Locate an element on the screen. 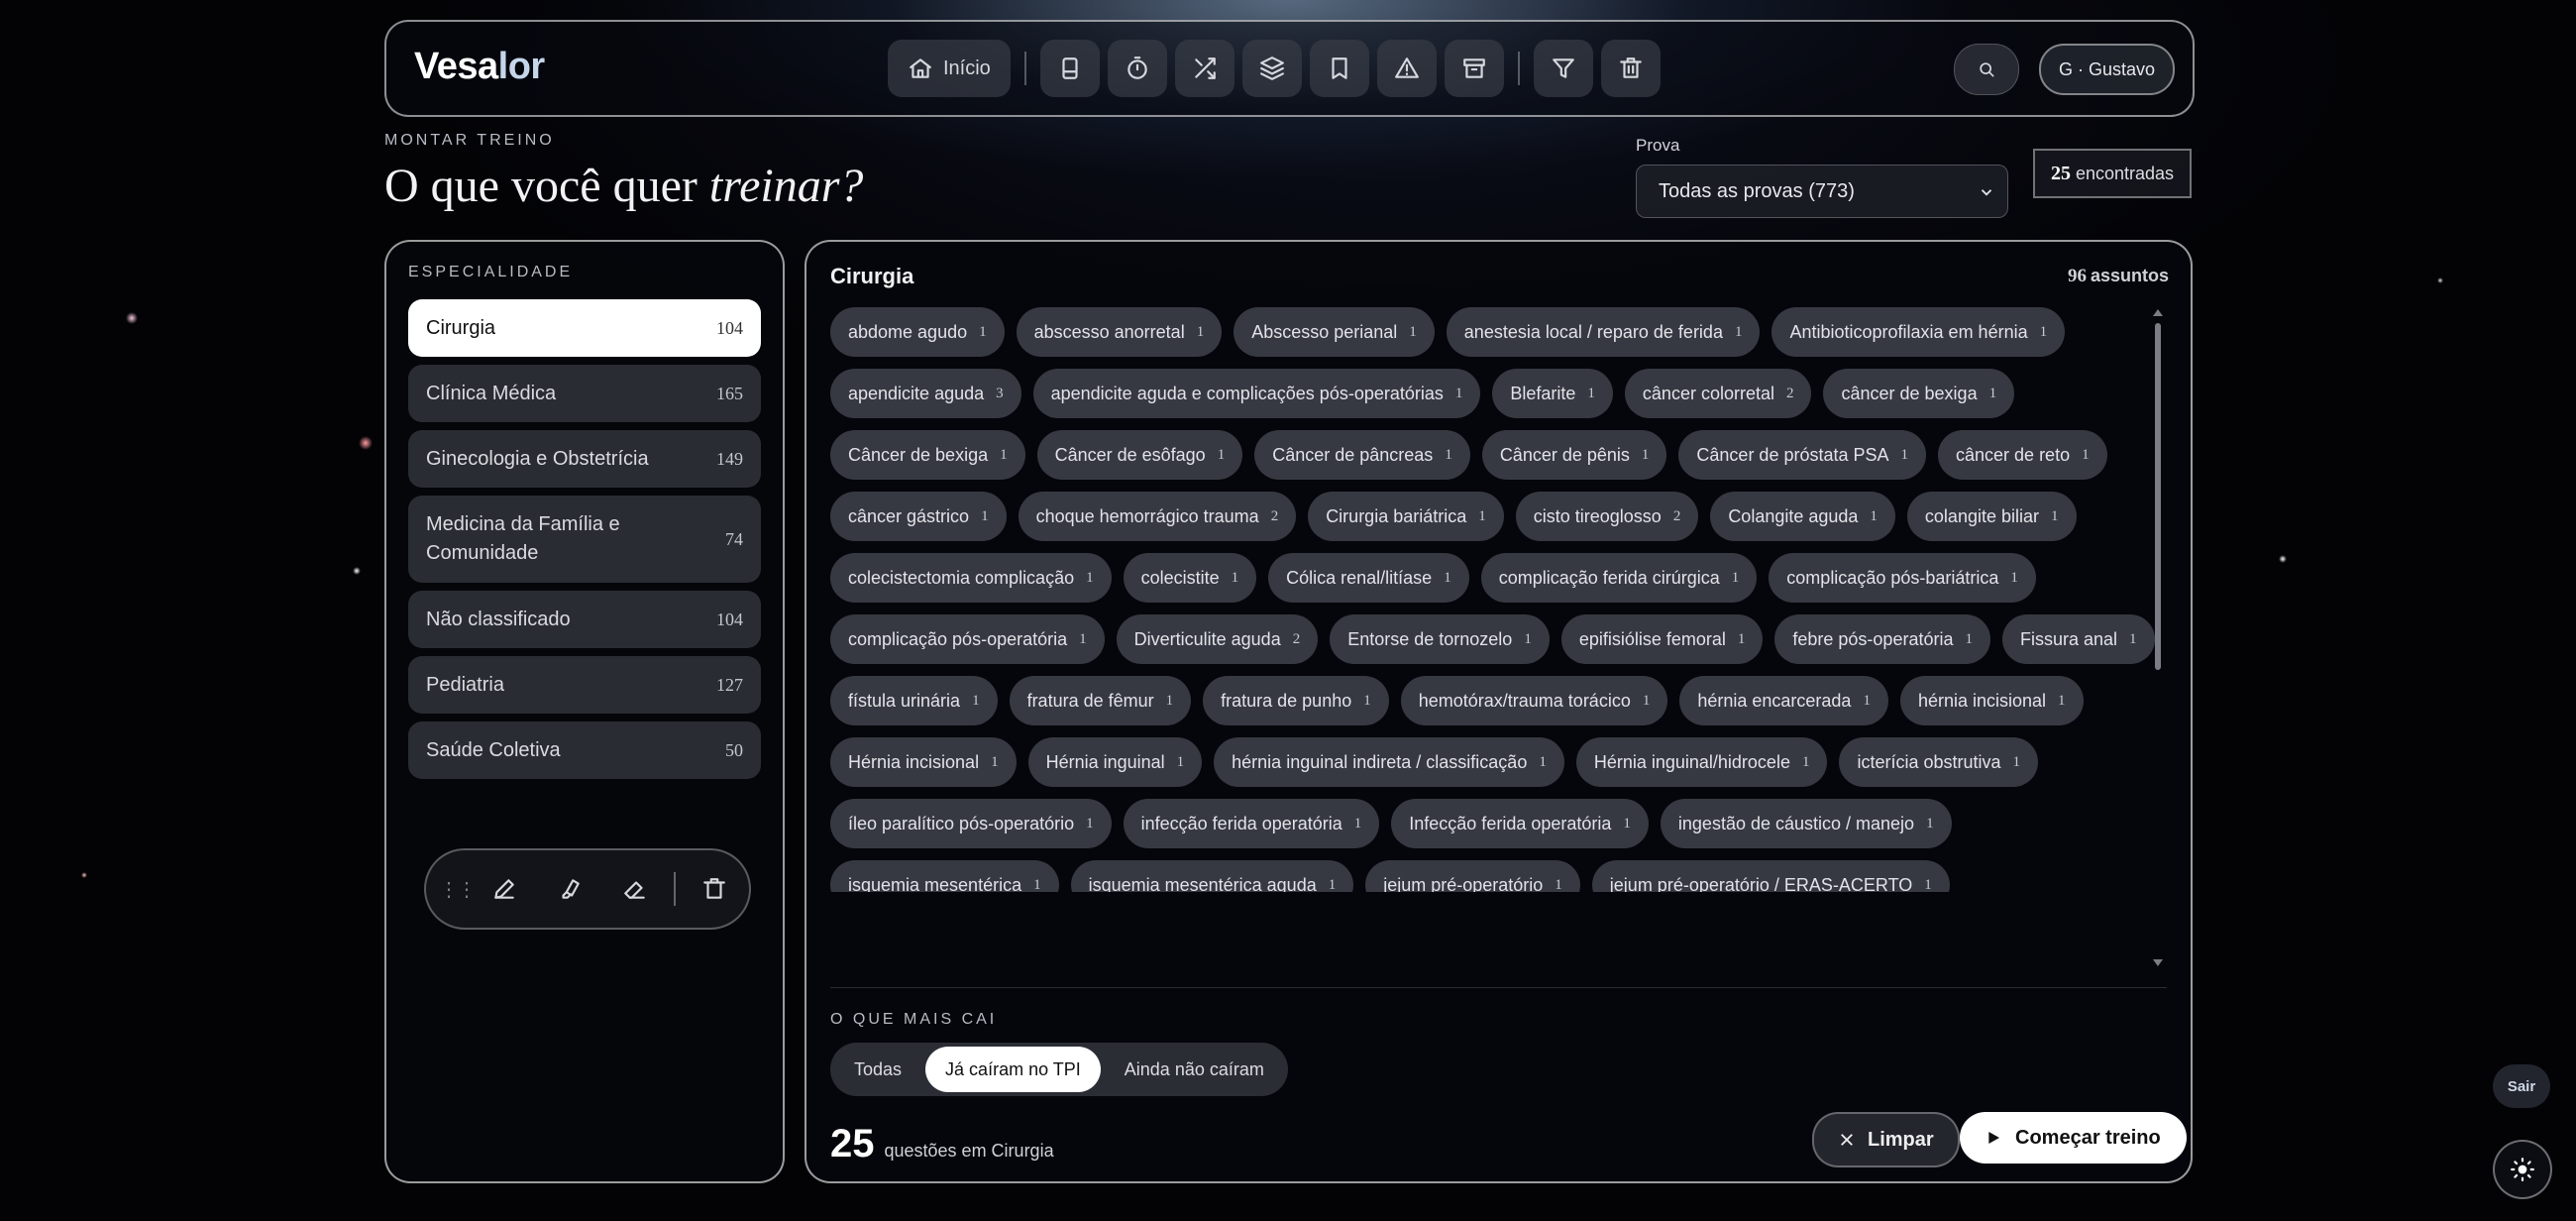  timer-button is located at coordinates (1137, 68).